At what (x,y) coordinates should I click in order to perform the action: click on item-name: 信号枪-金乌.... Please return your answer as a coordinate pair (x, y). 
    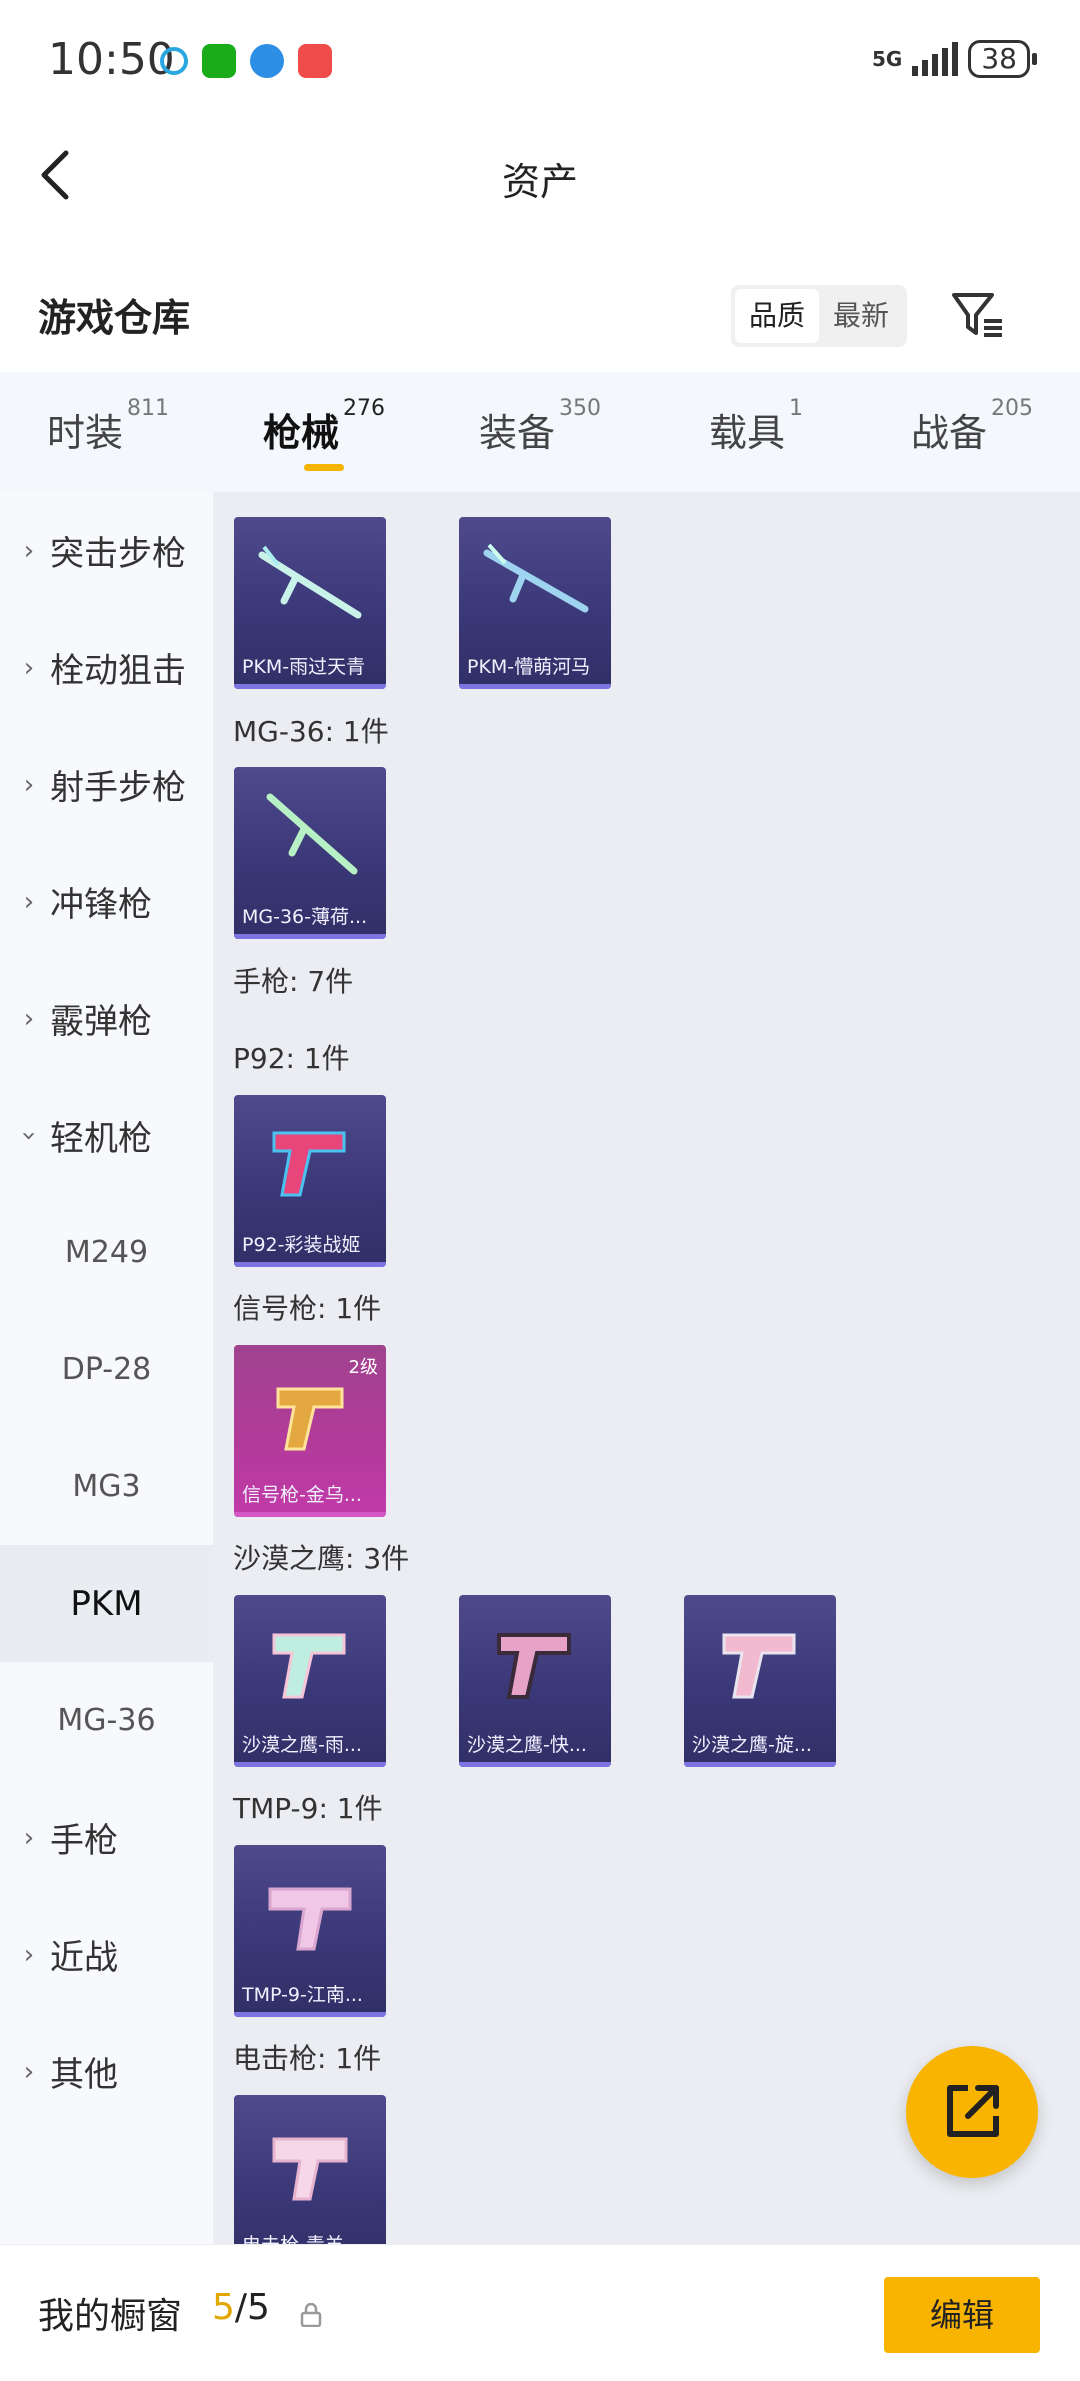
    Looking at the image, I should click on (302, 1495).